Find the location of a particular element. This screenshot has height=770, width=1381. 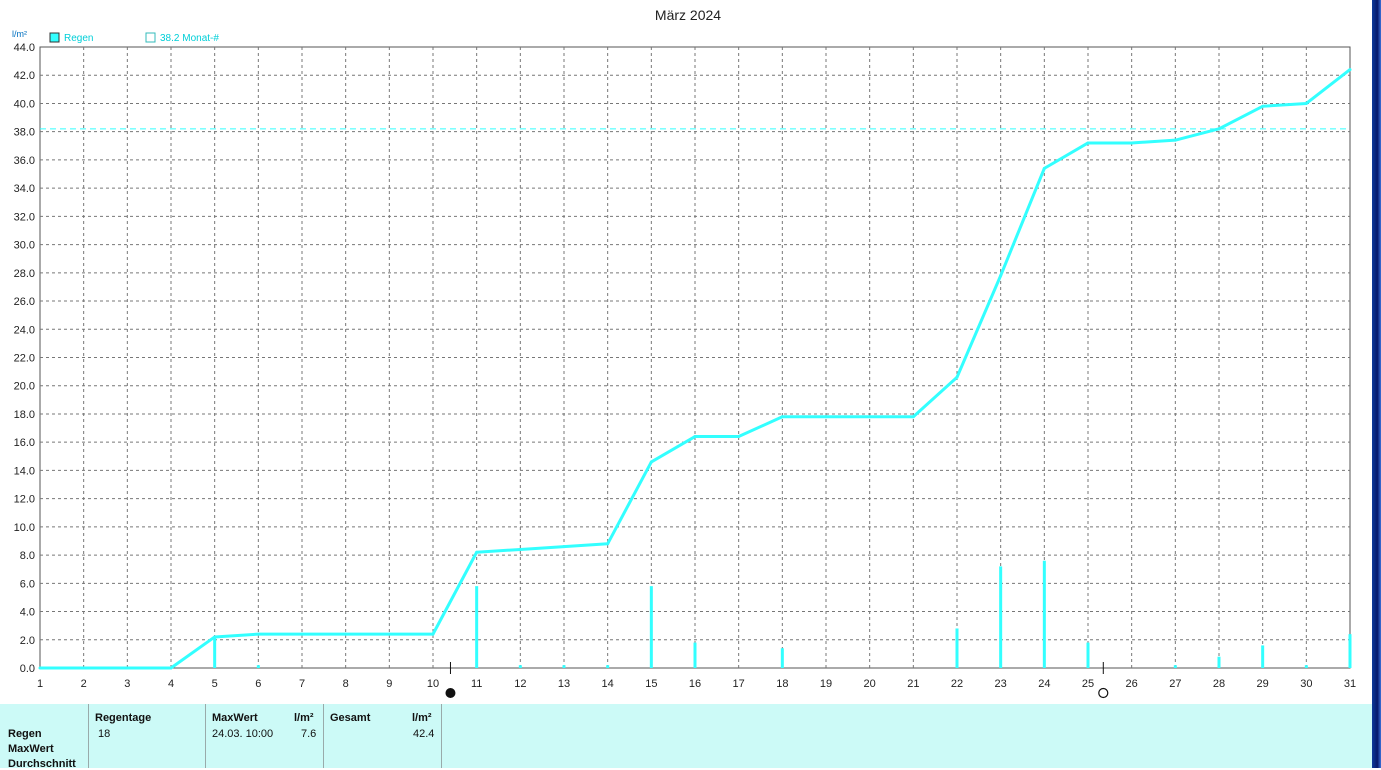

x-tick-label: 24 is located at coordinates (1044, 684).